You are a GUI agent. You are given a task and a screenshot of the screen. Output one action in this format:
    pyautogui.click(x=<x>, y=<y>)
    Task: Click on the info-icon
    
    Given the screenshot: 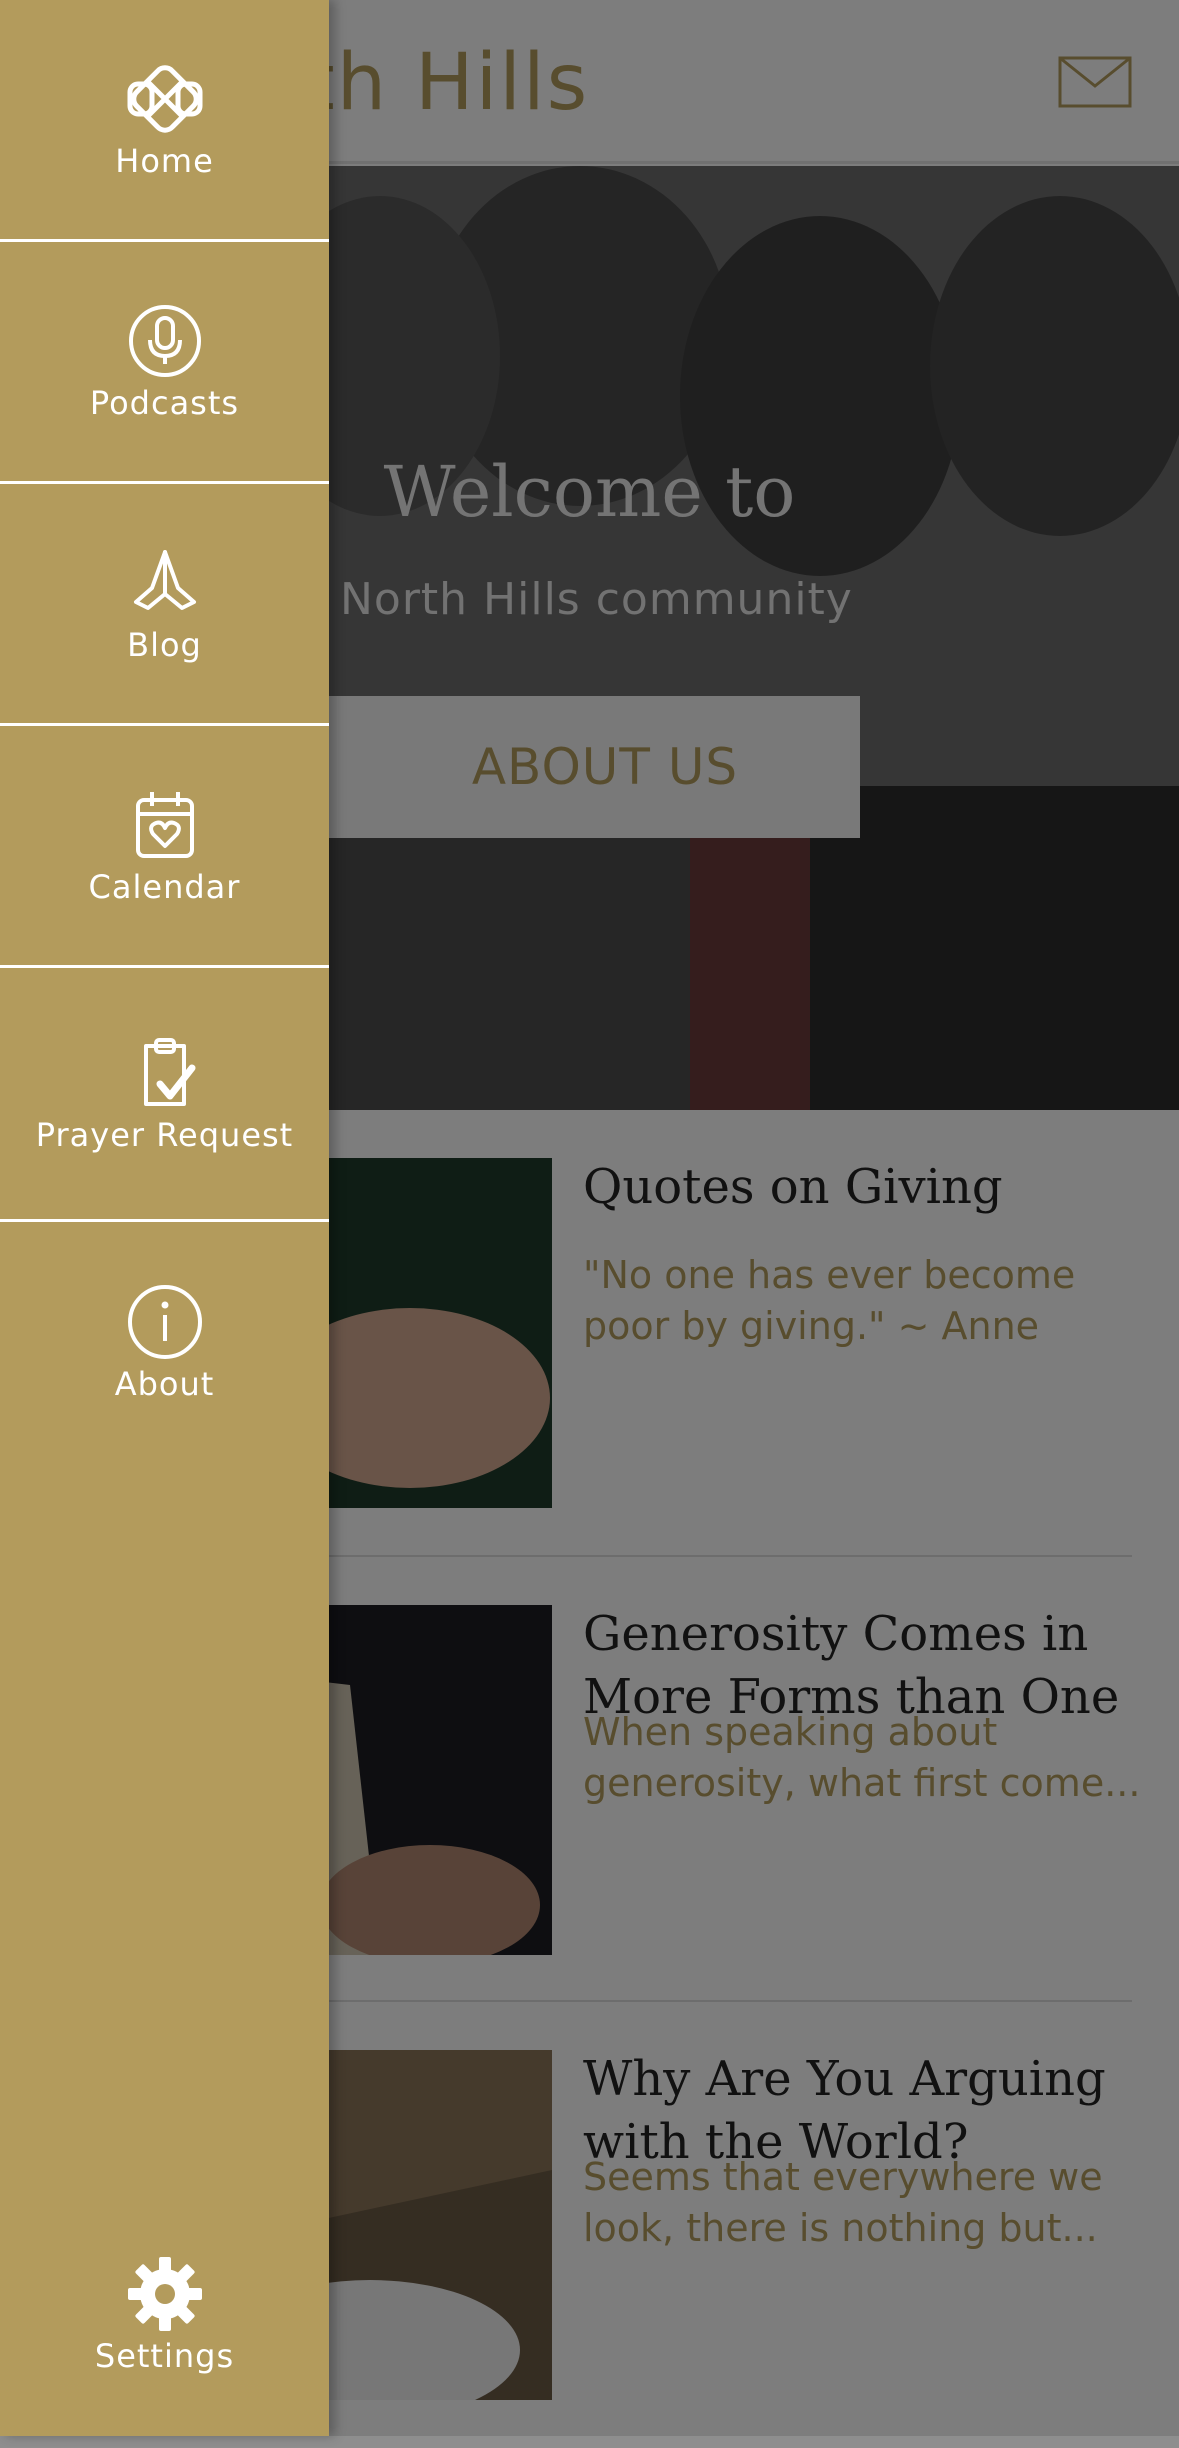 What is the action you would take?
    pyautogui.click(x=164, y=1322)
    